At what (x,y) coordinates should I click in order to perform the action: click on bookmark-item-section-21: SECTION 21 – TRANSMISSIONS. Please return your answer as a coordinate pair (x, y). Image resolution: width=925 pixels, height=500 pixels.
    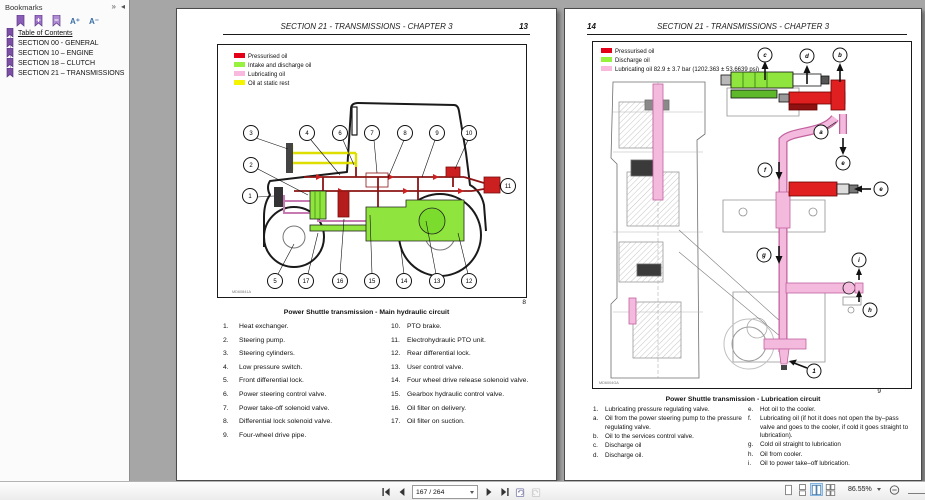
    Looking at the image, I should click on (65, 73).